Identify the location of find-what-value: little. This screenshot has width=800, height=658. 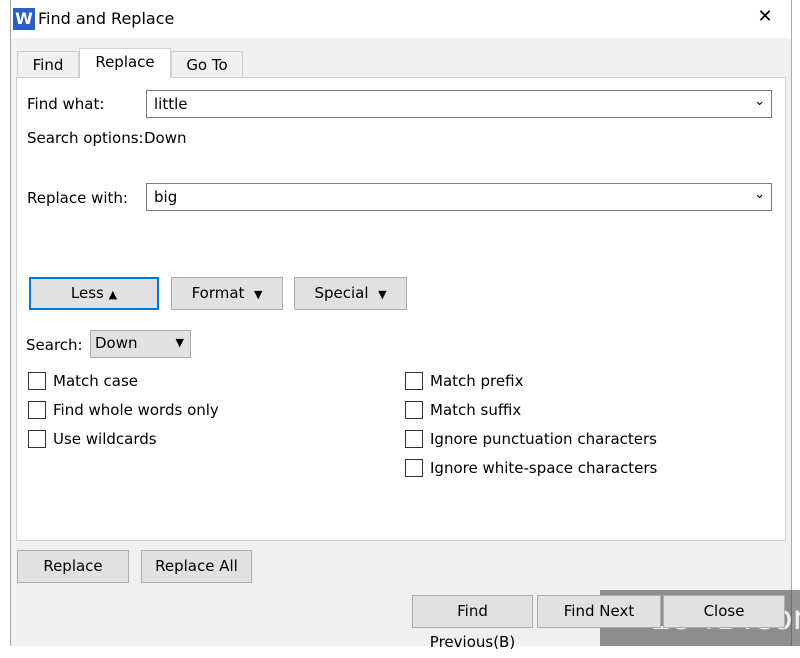
(171, 104).